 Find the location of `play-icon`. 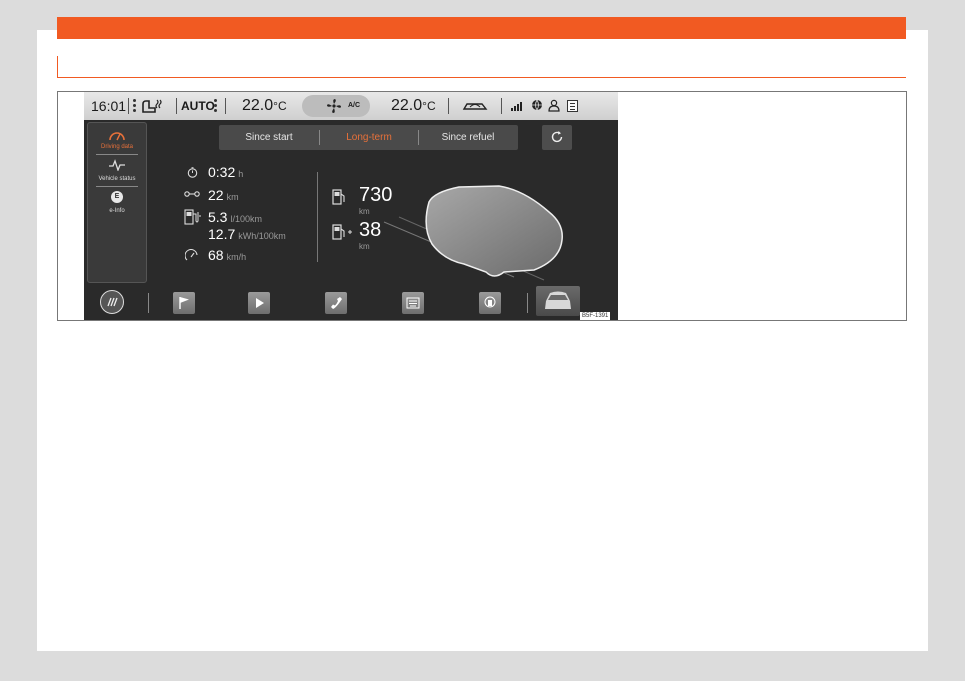

play-icon is located at coordinates (260, 303).